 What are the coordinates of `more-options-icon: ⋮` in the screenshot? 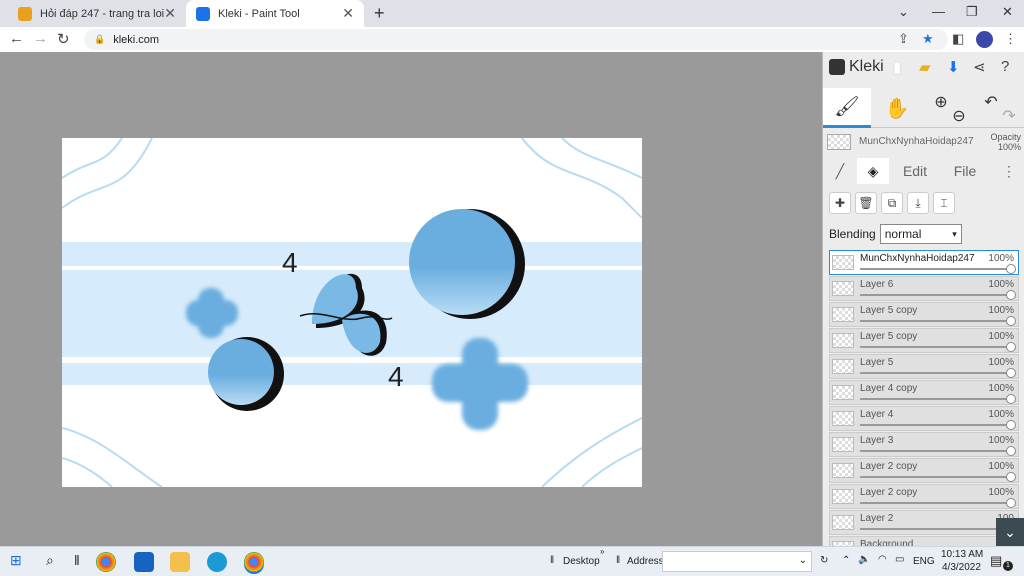 It's located at (1009, 171).